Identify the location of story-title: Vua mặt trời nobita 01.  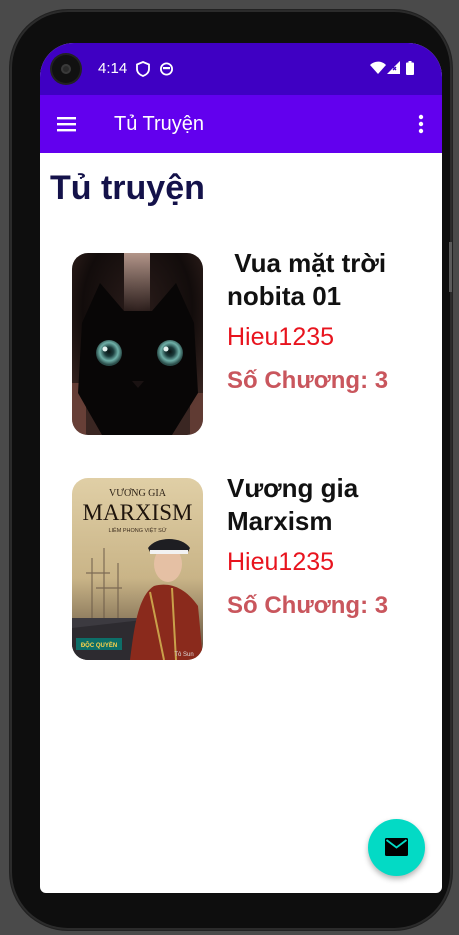
(310, 279).